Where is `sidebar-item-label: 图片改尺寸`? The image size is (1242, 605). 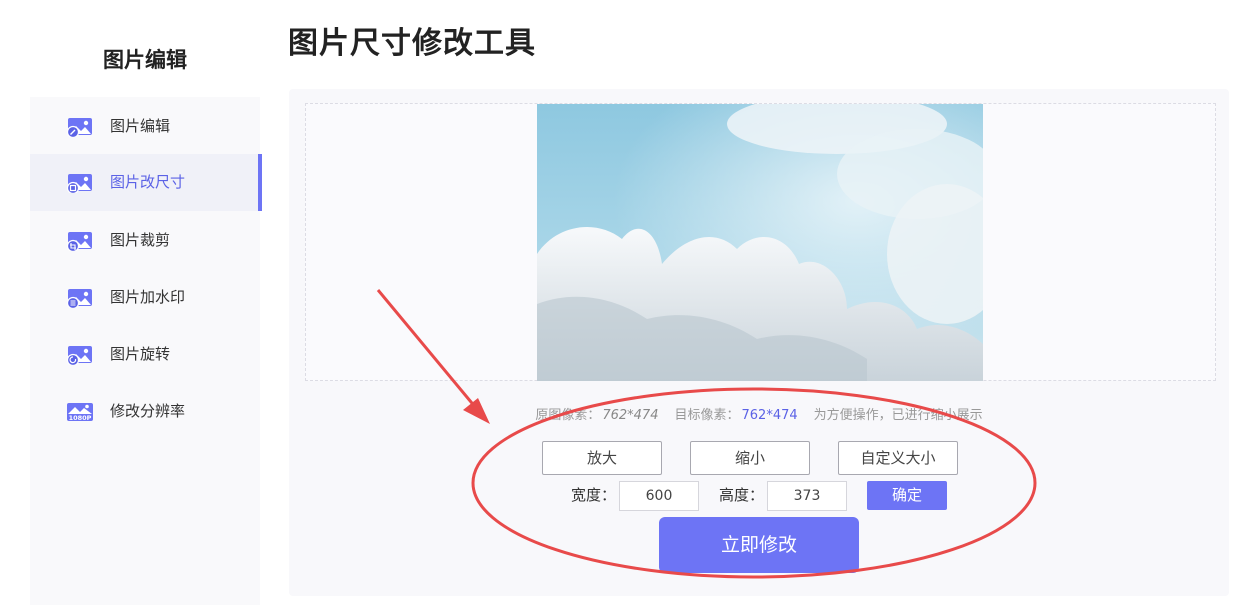 sidebar-item-label: 图片改尺寸 is located at coordinates (148, 182).